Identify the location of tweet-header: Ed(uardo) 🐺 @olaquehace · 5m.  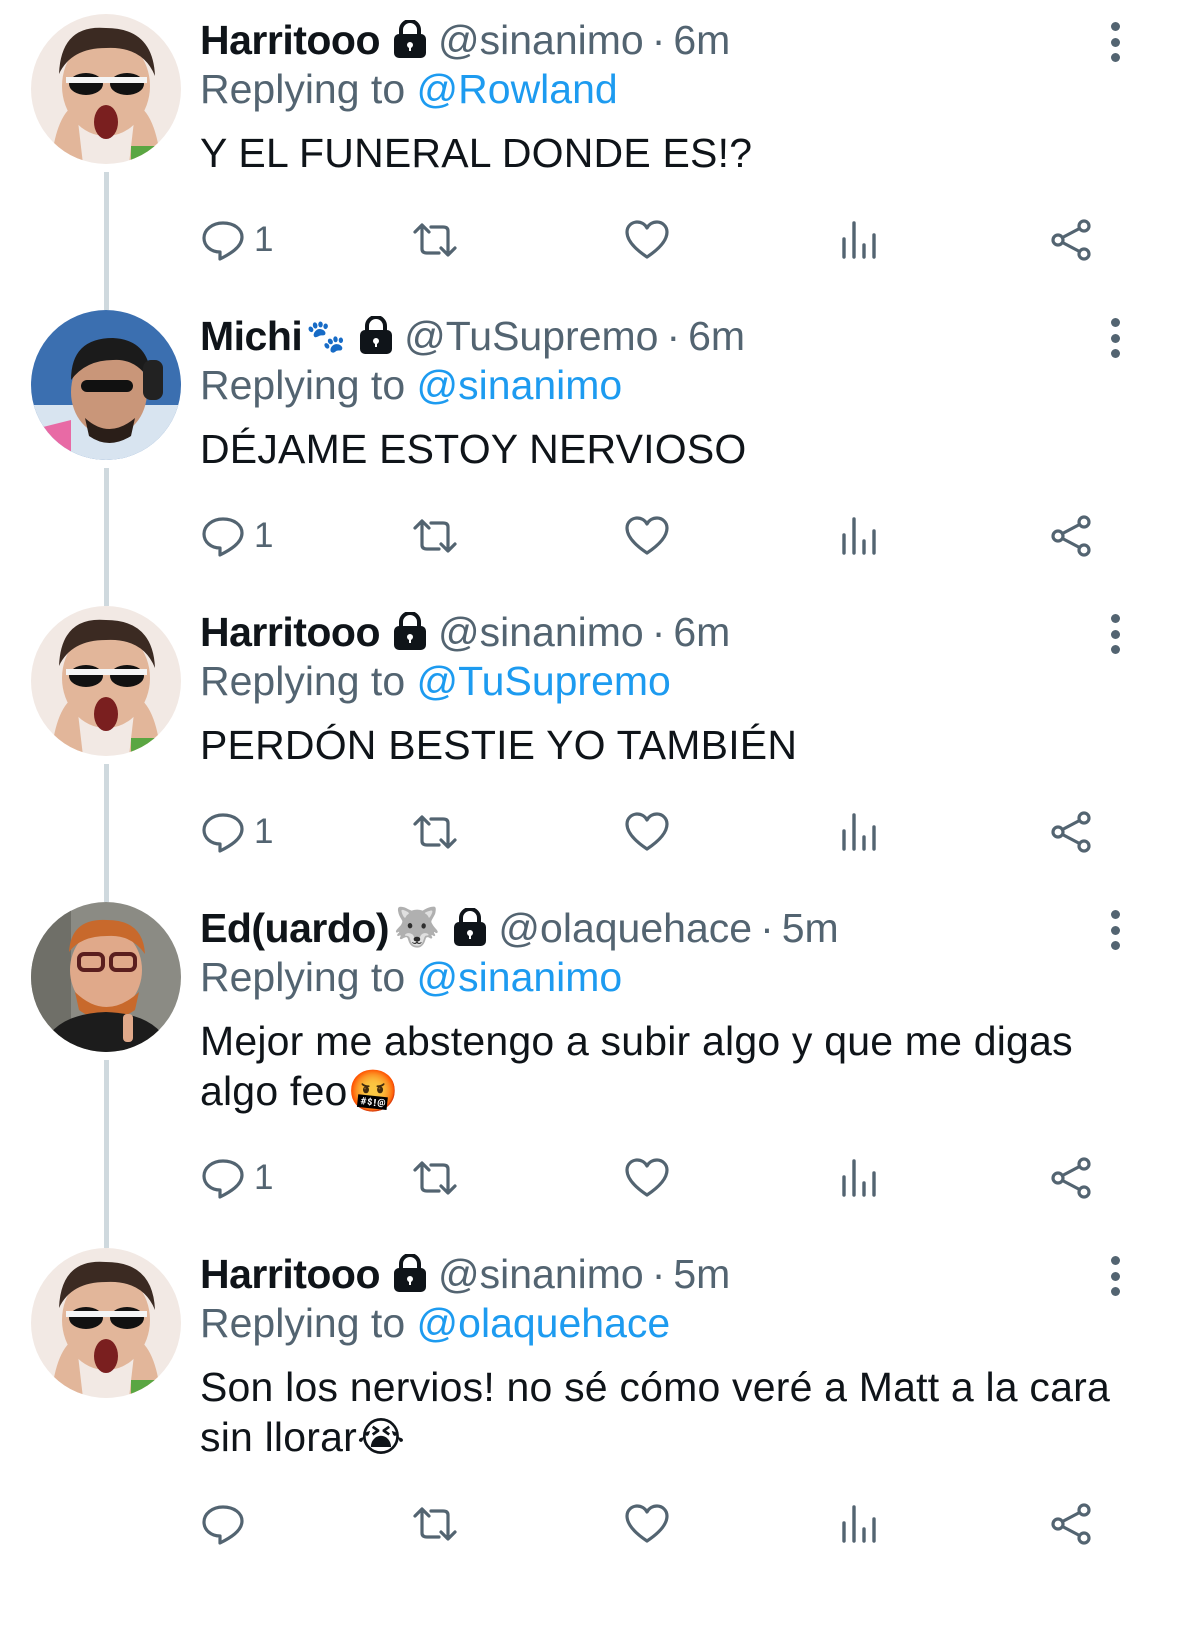
(669, 928).